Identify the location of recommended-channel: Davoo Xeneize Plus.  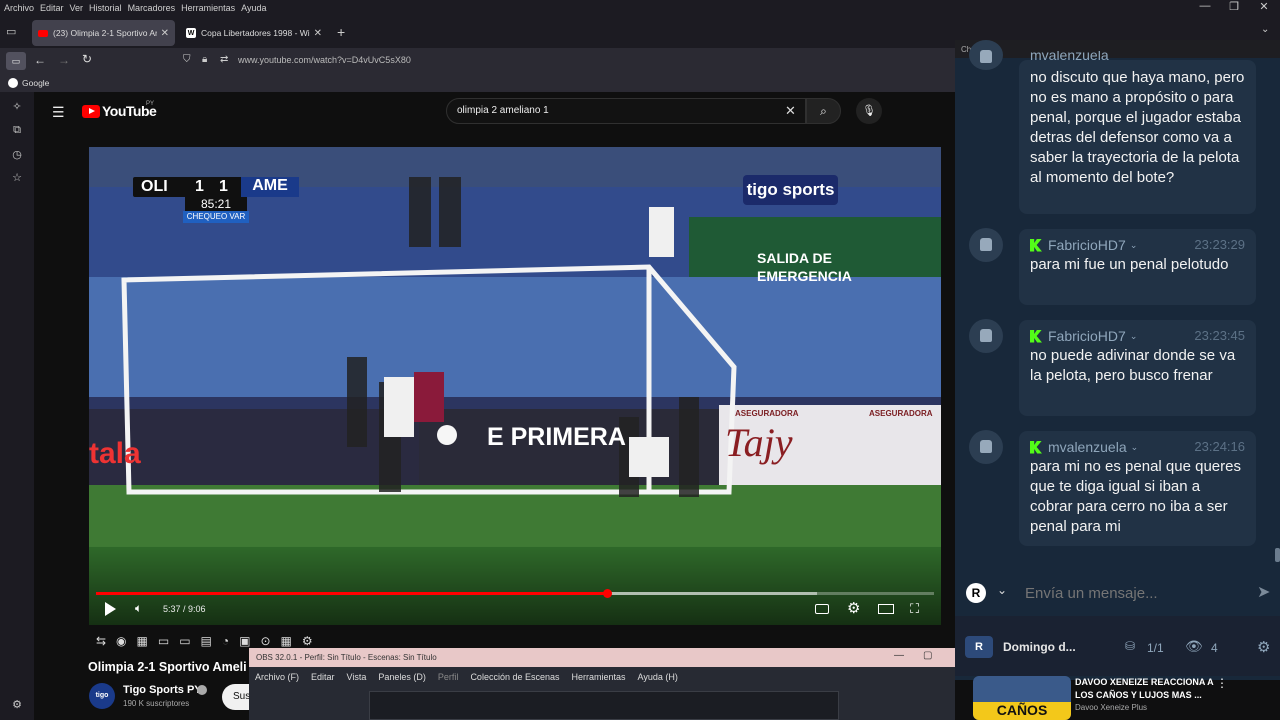
(1111, 707).